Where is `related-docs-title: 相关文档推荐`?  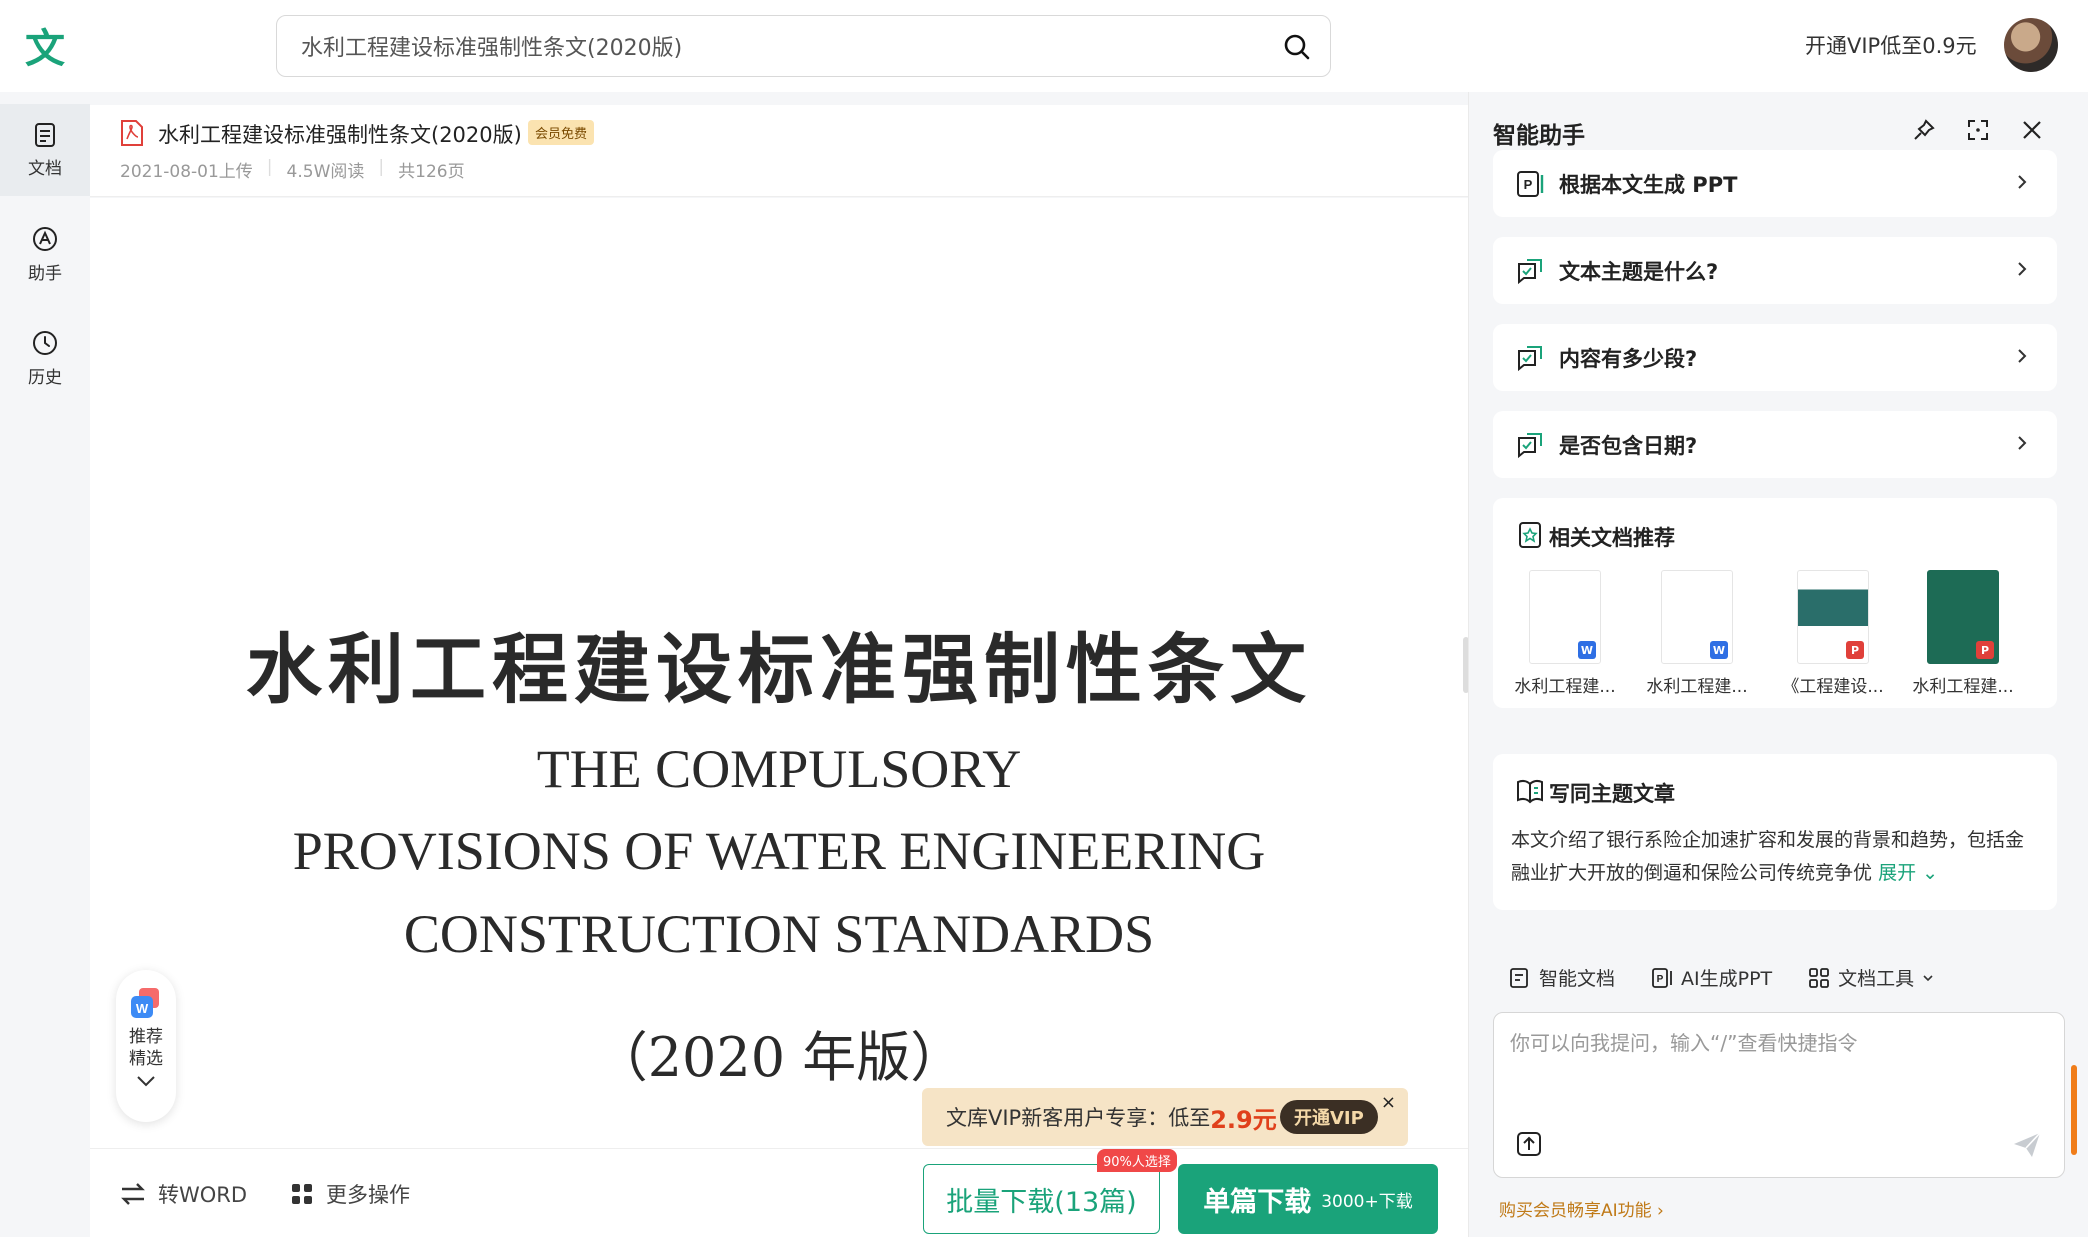 related-docs-title: 相关文档推荐 is located at coordinates (1612, 538).